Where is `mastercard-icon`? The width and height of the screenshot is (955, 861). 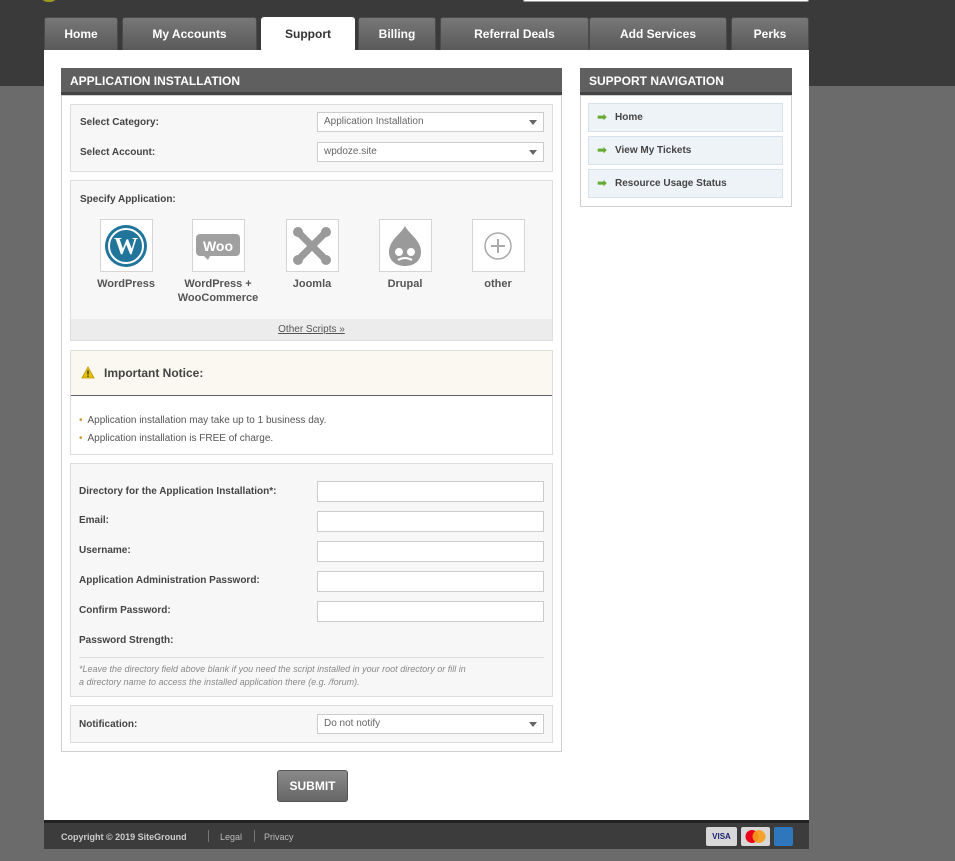 mastercard-icon is located at coordinates (755, 836).